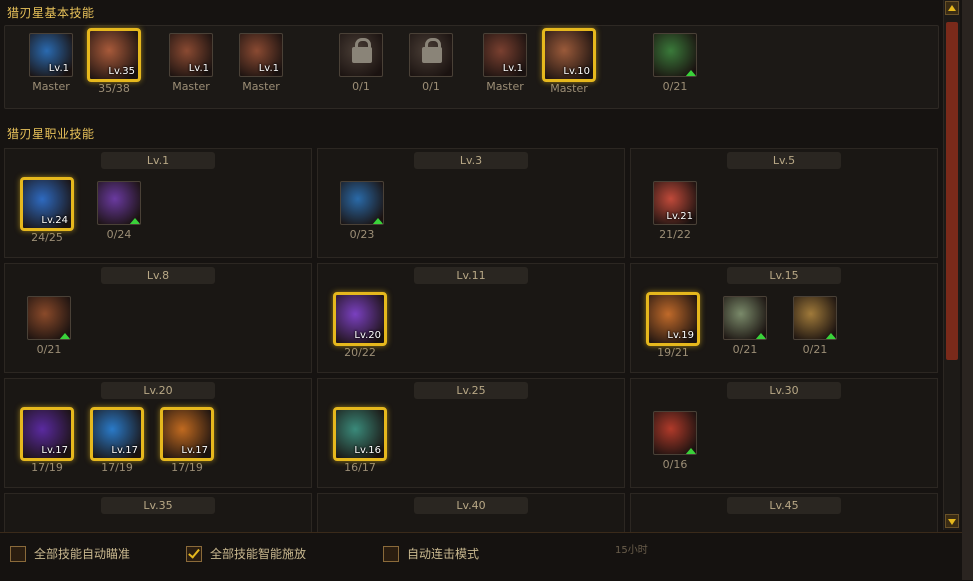  What do you see at coordinates (187, 434) in the screenshot?
I see `fire-knife-icon: Lv.17` at bounding box center [187, 434].